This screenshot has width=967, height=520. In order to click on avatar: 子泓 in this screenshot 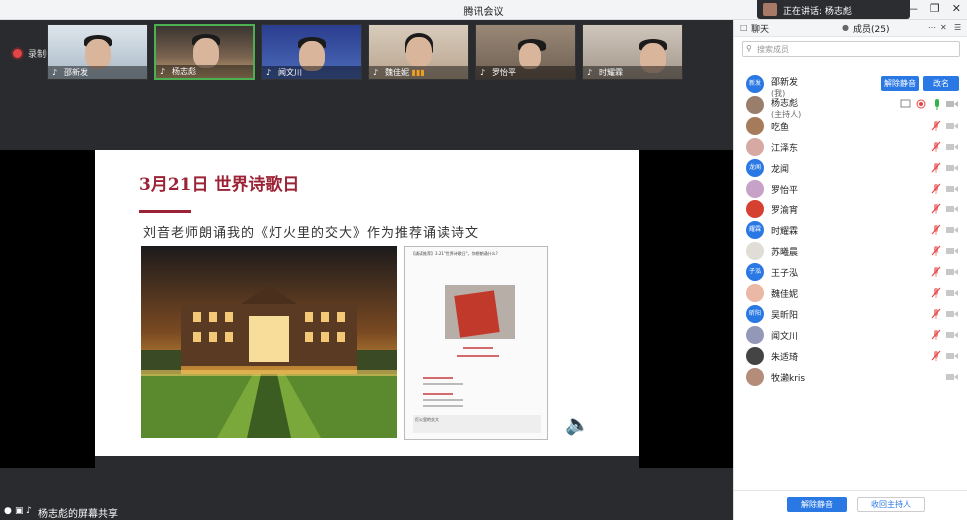, I will do `click(755, 272)`.